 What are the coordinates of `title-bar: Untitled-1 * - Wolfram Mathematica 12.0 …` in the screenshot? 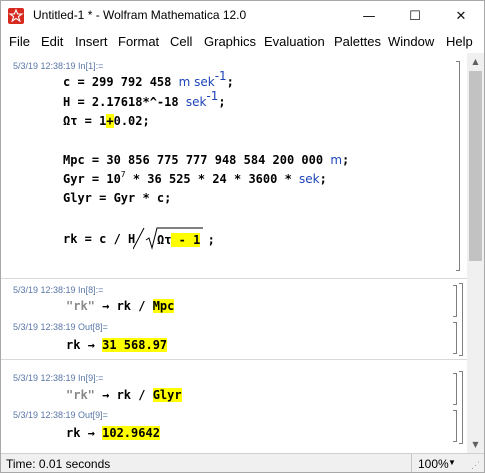 It's located at (242, 16).